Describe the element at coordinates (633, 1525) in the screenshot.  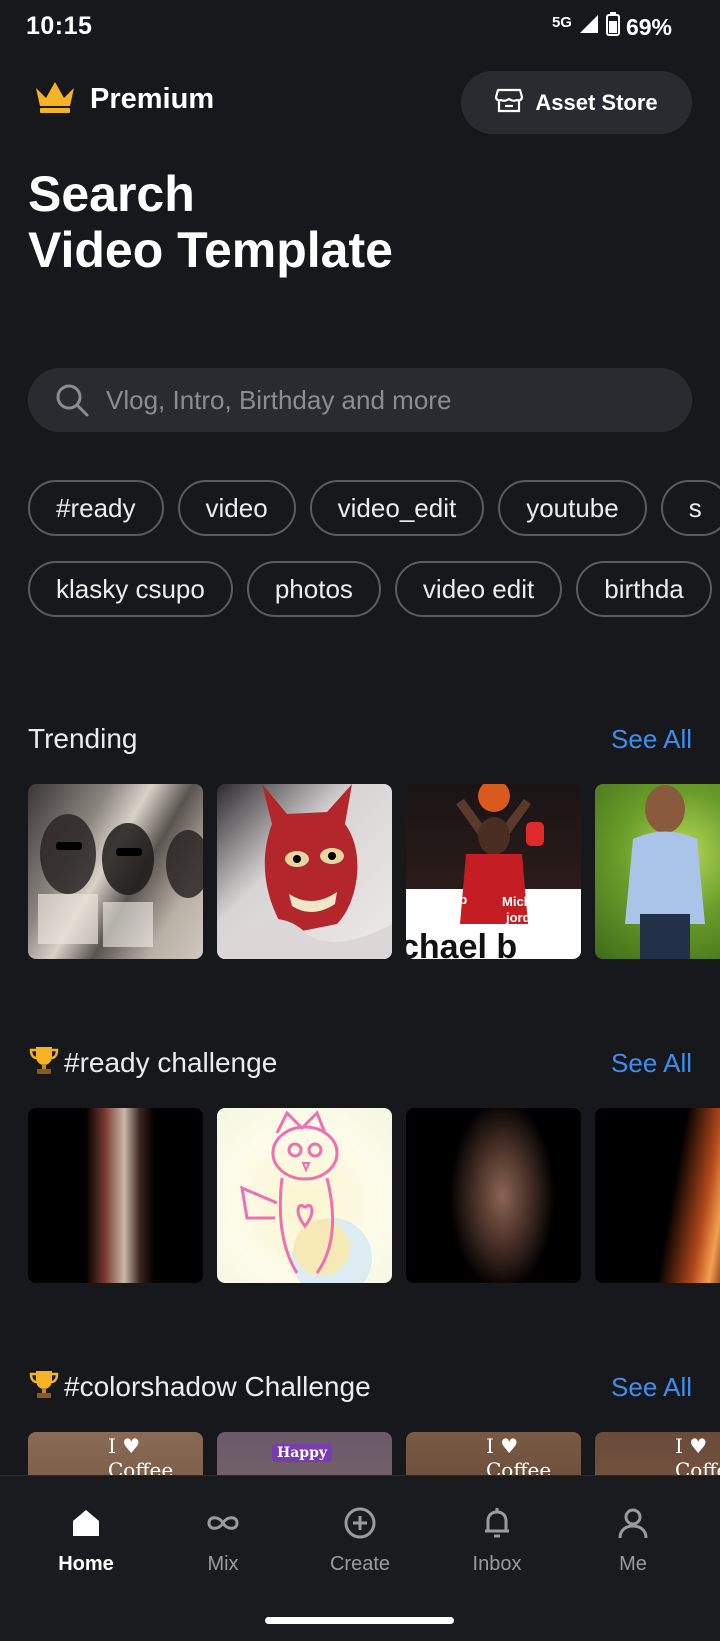
I see `person-icon` at that location.